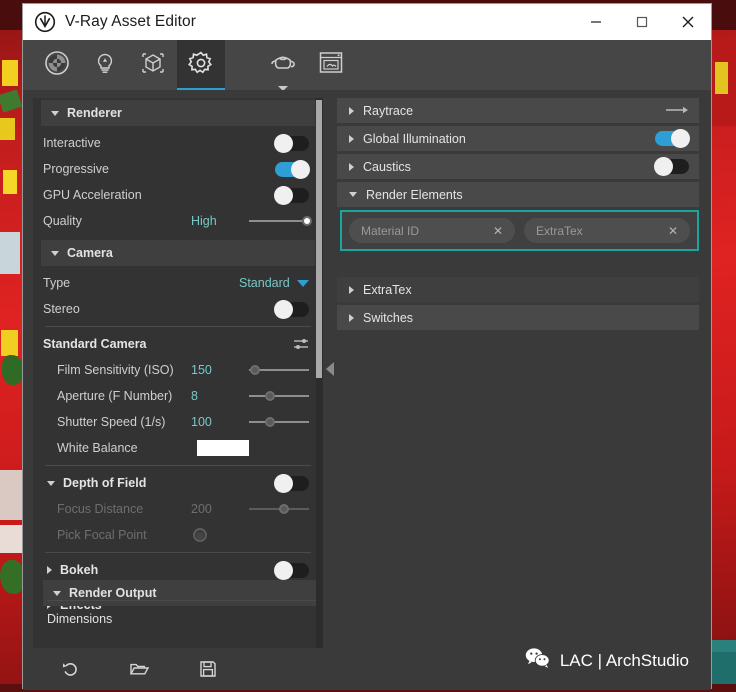 The image size is (736, 692). I want to click on scrollbar-thumb, so click(319, 239).